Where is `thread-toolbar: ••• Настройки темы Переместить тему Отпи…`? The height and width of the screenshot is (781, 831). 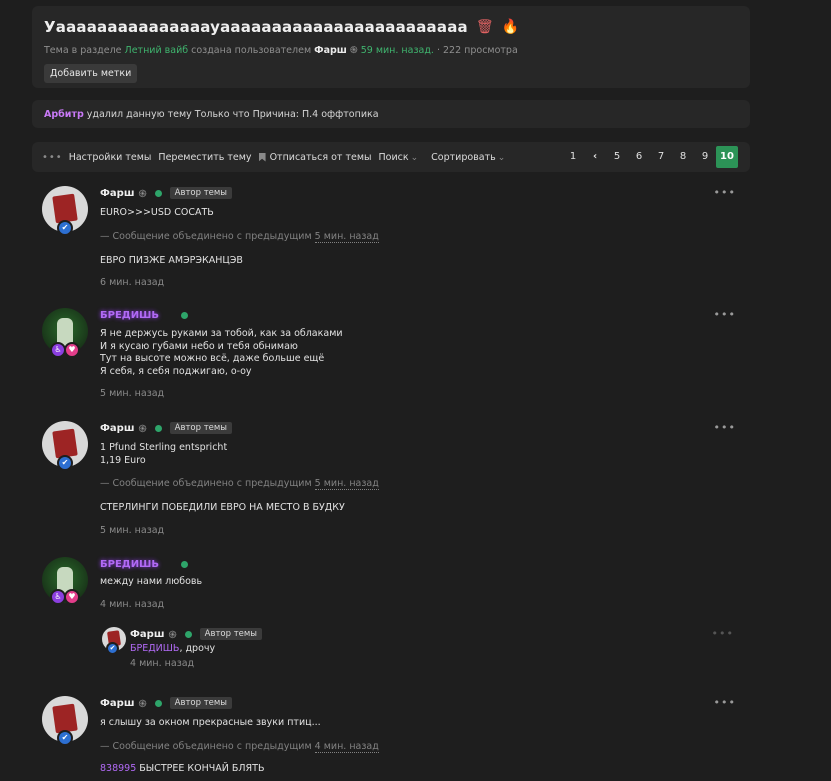 thread-toolbar: ••• Настройки темы Переместить тему Отпи… is located at coordinates (391, 157).